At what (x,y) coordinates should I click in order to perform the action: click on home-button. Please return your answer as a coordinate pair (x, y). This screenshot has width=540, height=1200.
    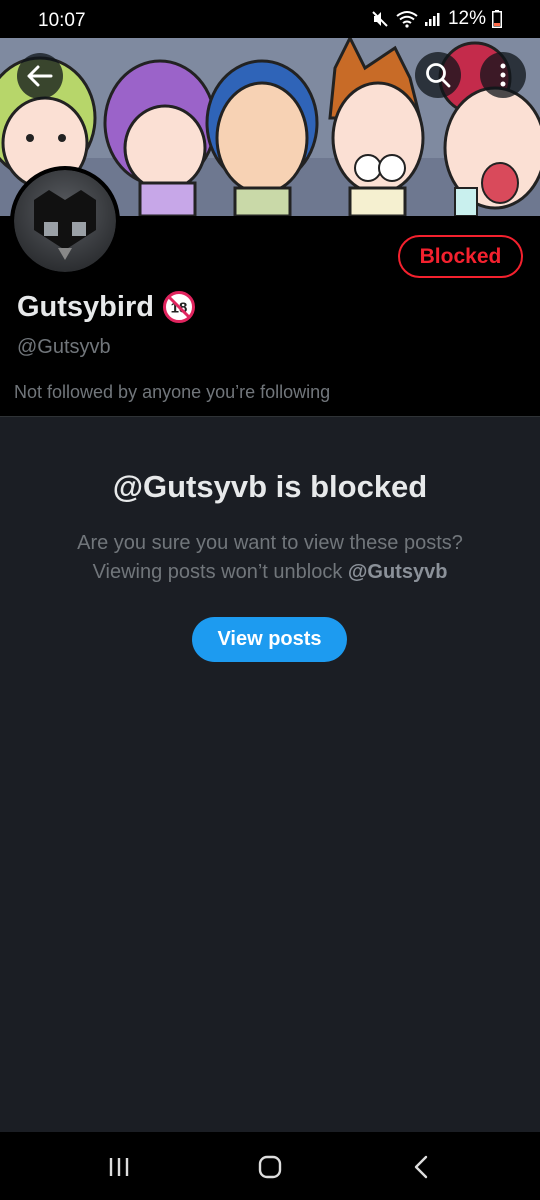
    Looking at the image, I should click on (270, 1167).